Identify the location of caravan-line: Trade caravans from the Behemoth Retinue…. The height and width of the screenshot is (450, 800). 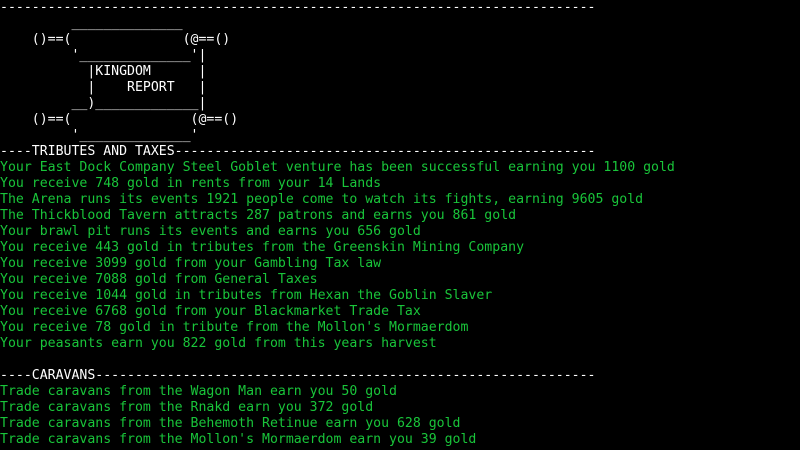
(230, 423).